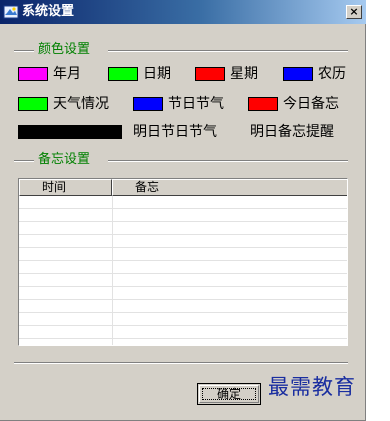 The height and width of the screenshot is (421, 390). Describe the element at coordinates (67, 74) in the screenshot. I see `label-year-month: 年月` at that location.